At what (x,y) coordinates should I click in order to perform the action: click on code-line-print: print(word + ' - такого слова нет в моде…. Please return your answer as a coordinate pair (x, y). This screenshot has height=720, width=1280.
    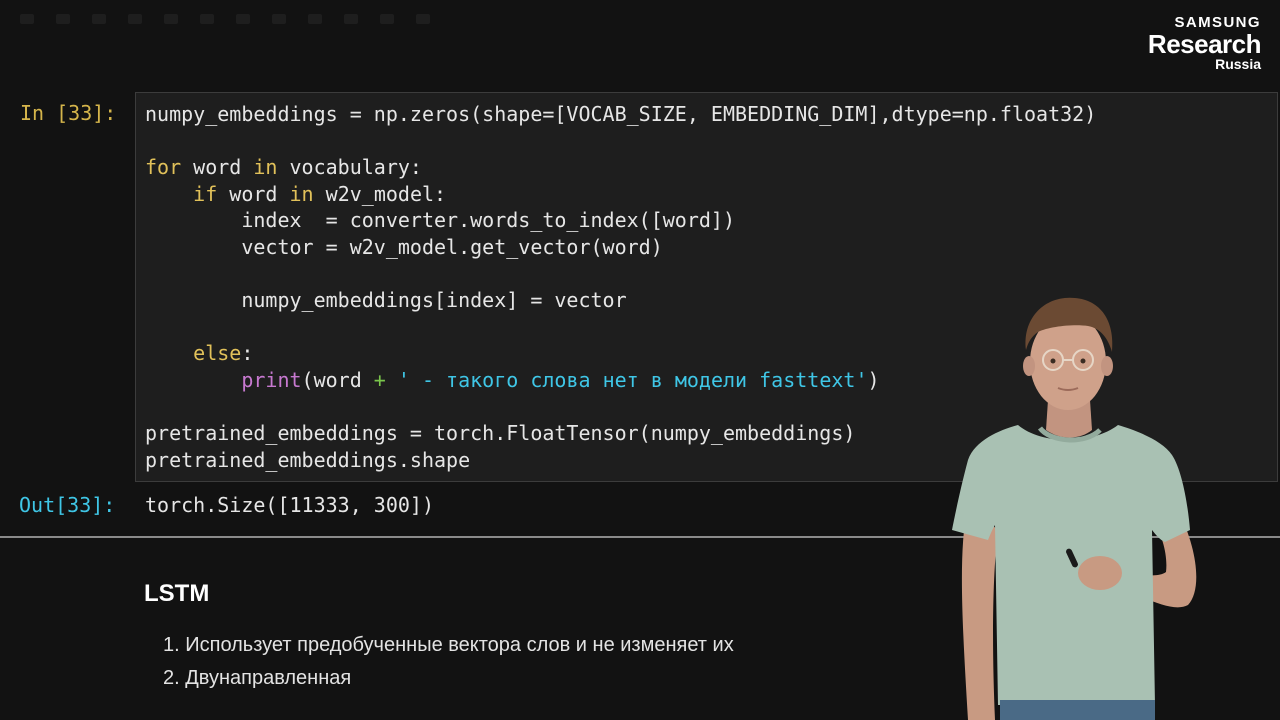
    Looking at the image, I should click on (560, 379).